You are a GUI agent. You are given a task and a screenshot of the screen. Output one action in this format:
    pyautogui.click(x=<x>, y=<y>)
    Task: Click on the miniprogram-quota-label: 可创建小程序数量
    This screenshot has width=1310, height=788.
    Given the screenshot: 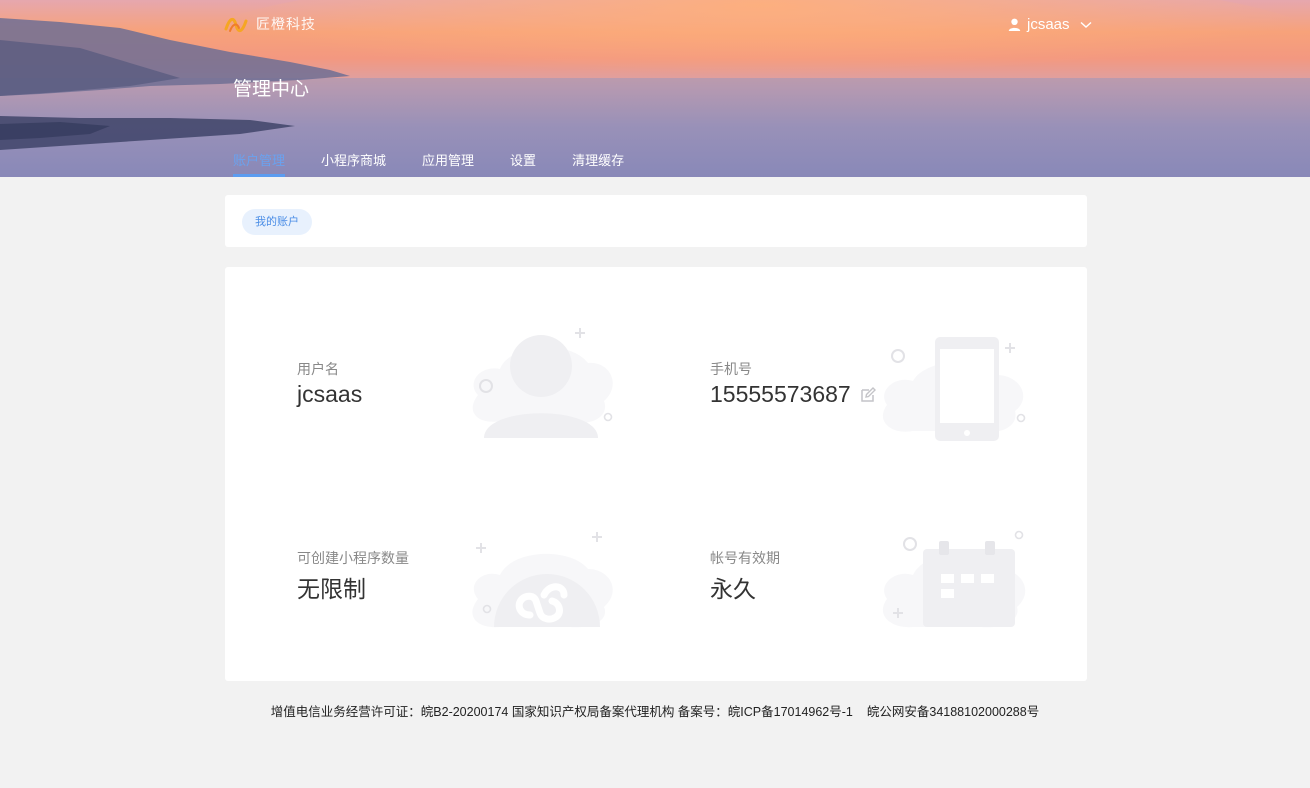 What is the action you would take?
    pyautogui.click(x=353, y=558)
    